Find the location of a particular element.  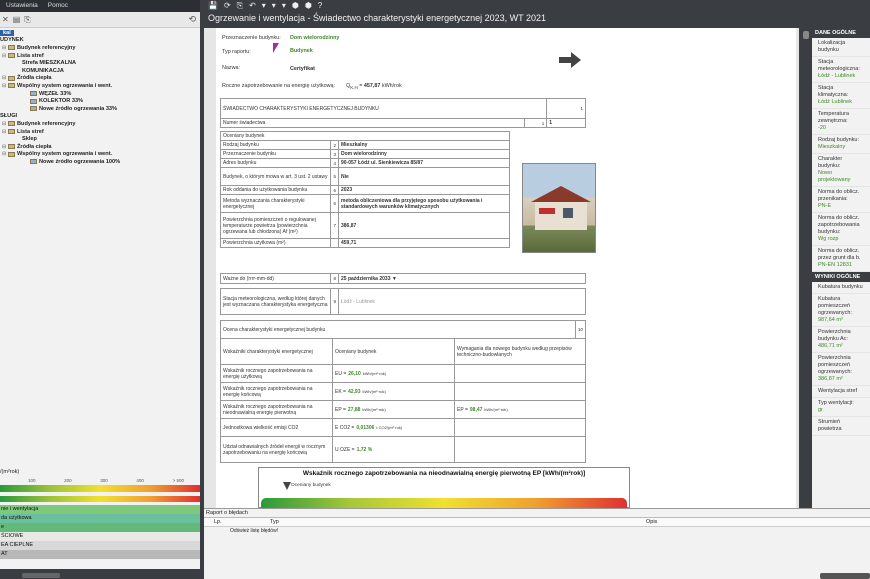

property-label: Charakter budynku: is located at coordinates (830, 162).